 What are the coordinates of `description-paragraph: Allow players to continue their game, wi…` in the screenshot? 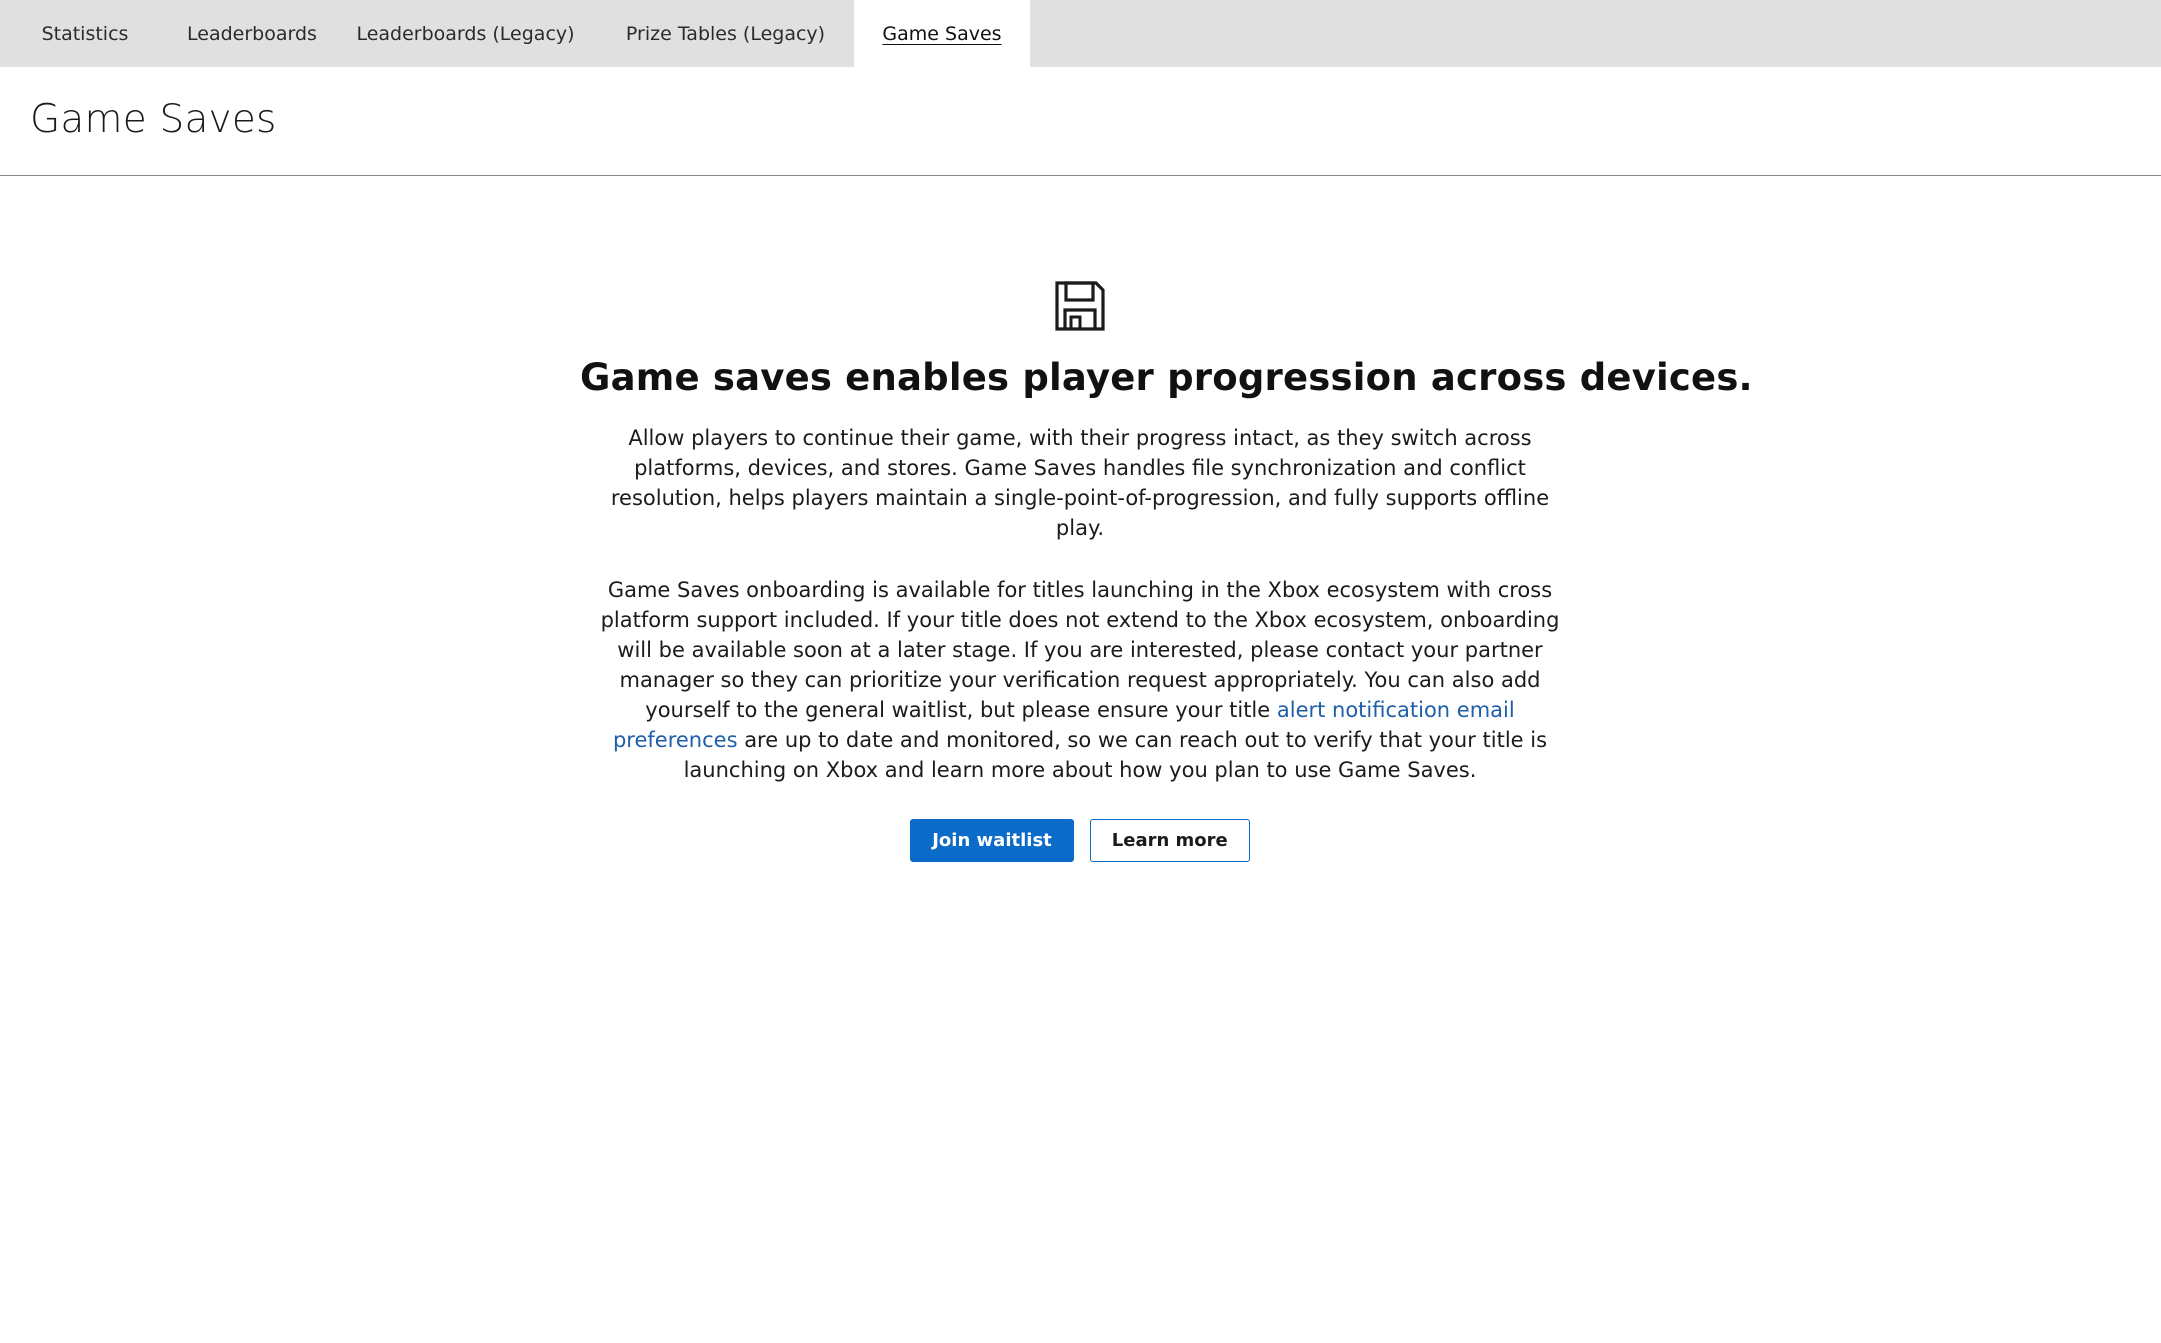 It's located at (1080, 483).